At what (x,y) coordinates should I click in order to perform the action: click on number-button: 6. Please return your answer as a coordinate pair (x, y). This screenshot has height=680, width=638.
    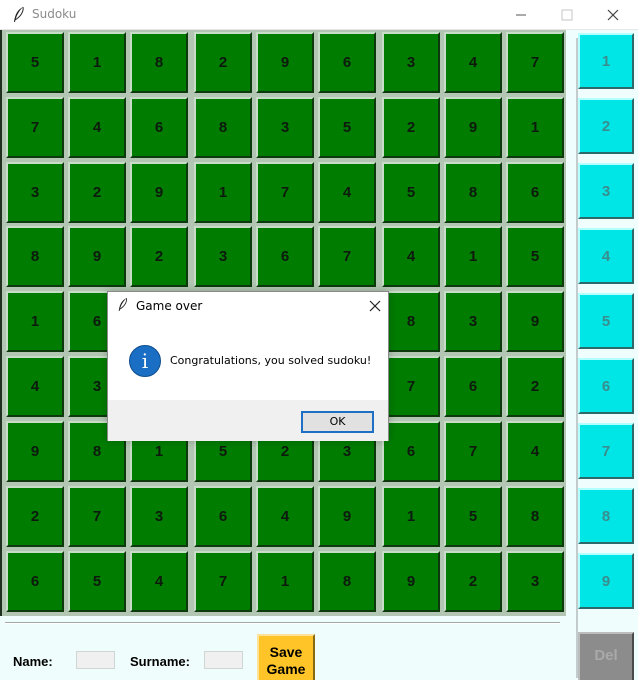
    Looking at the image, I should click on (606, 386).